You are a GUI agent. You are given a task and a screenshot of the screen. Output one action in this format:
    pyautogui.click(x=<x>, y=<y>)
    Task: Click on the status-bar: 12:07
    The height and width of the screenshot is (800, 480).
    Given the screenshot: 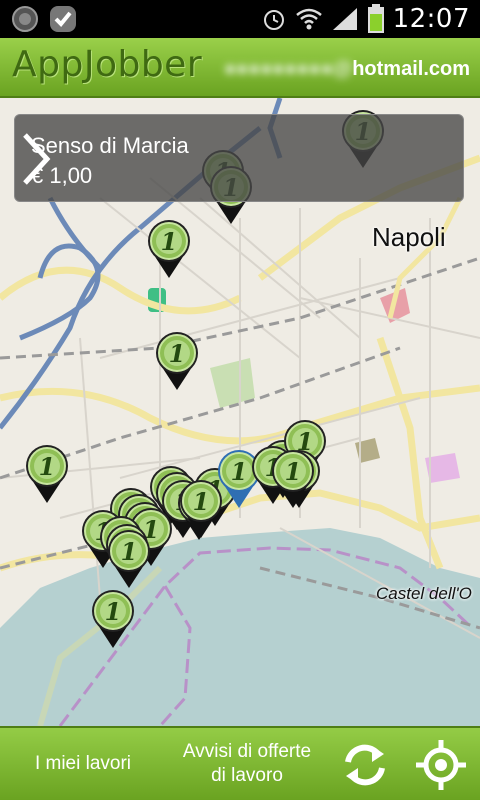 What is the action you would take?
    pyautogui.click(x=240, y=19)
    